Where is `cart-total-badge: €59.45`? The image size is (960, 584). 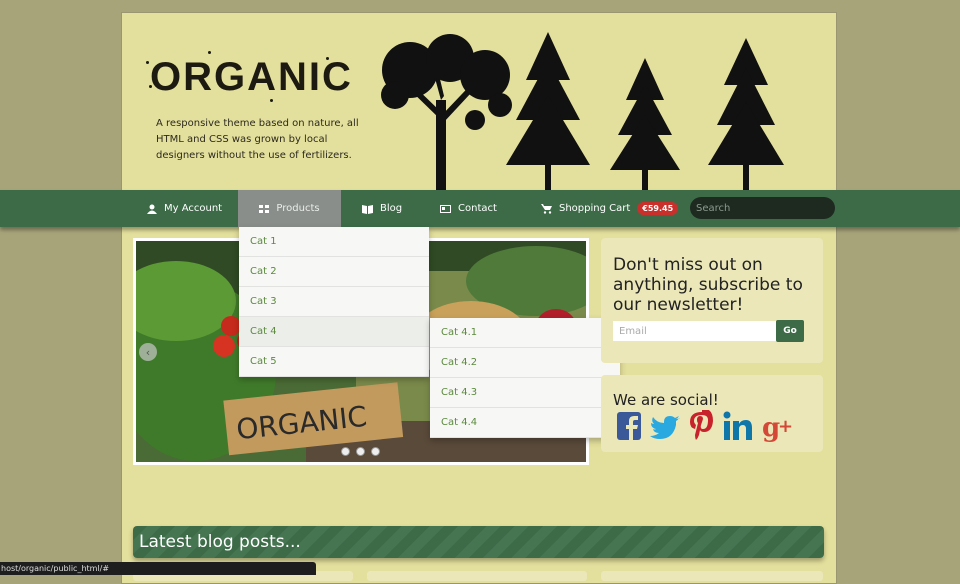 cart-total-badge: €59.45 is located at coordinates (658, 208).